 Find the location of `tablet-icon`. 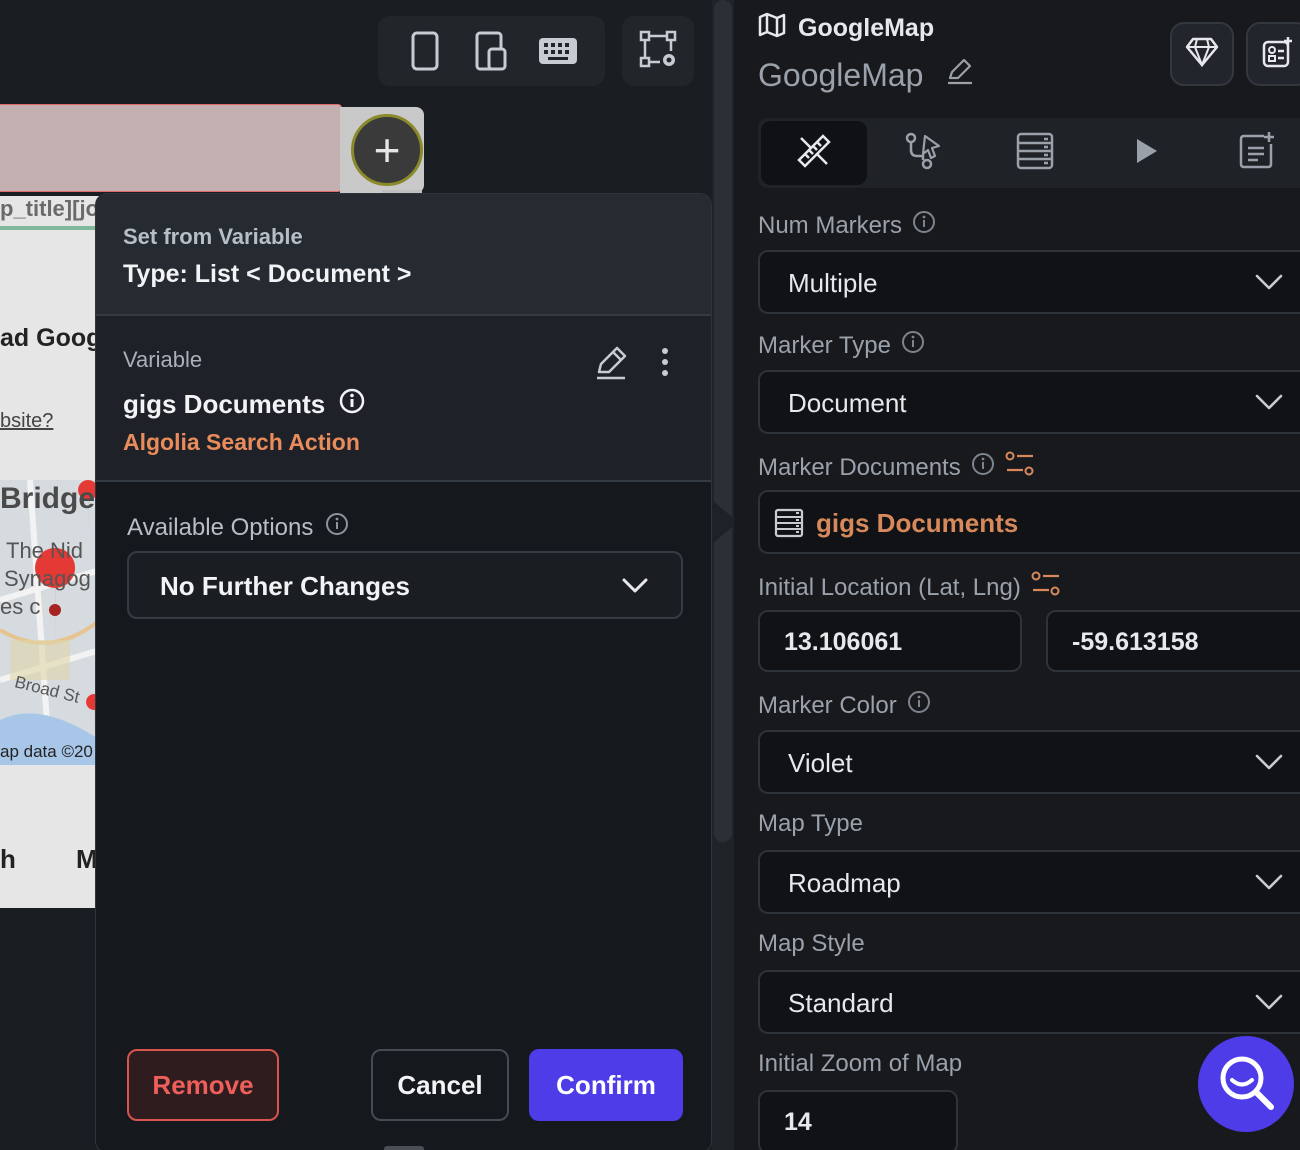

tablet-icon is located at coordinates (491, 51).